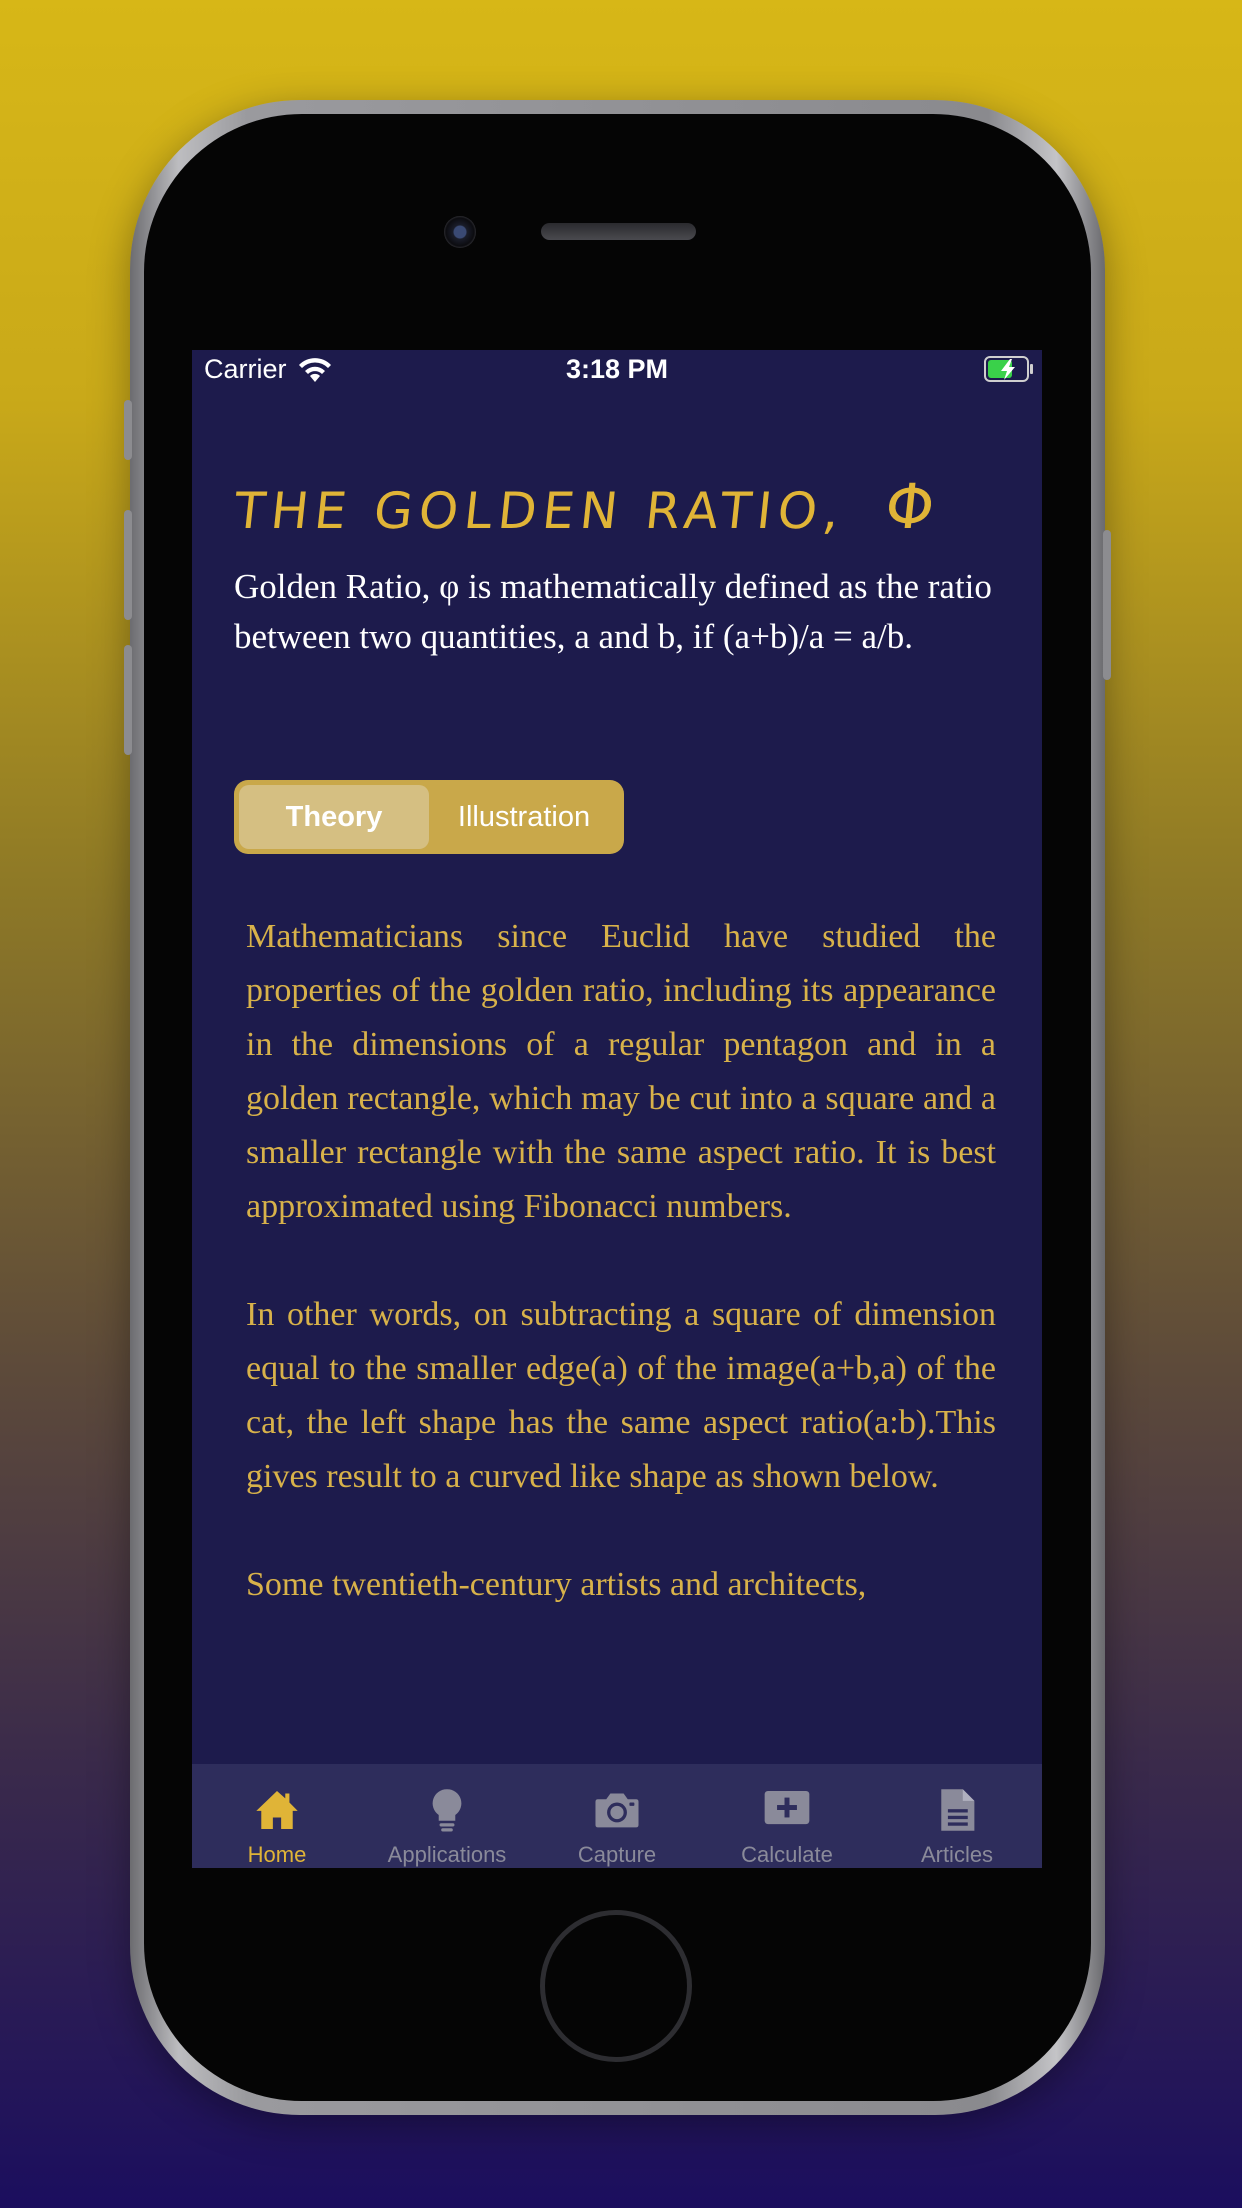 The width and height of the screenshot is (1242, 2208). I want to click on status-time: 3:18 PM, so click(617, 369).